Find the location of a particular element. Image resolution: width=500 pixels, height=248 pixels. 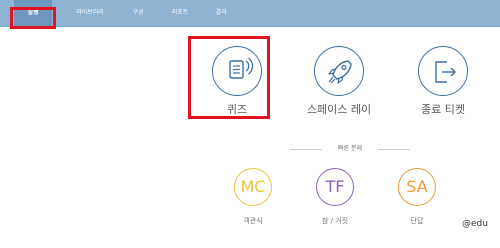

short-answer-label: 단답 is located at coordinates (417, 221).